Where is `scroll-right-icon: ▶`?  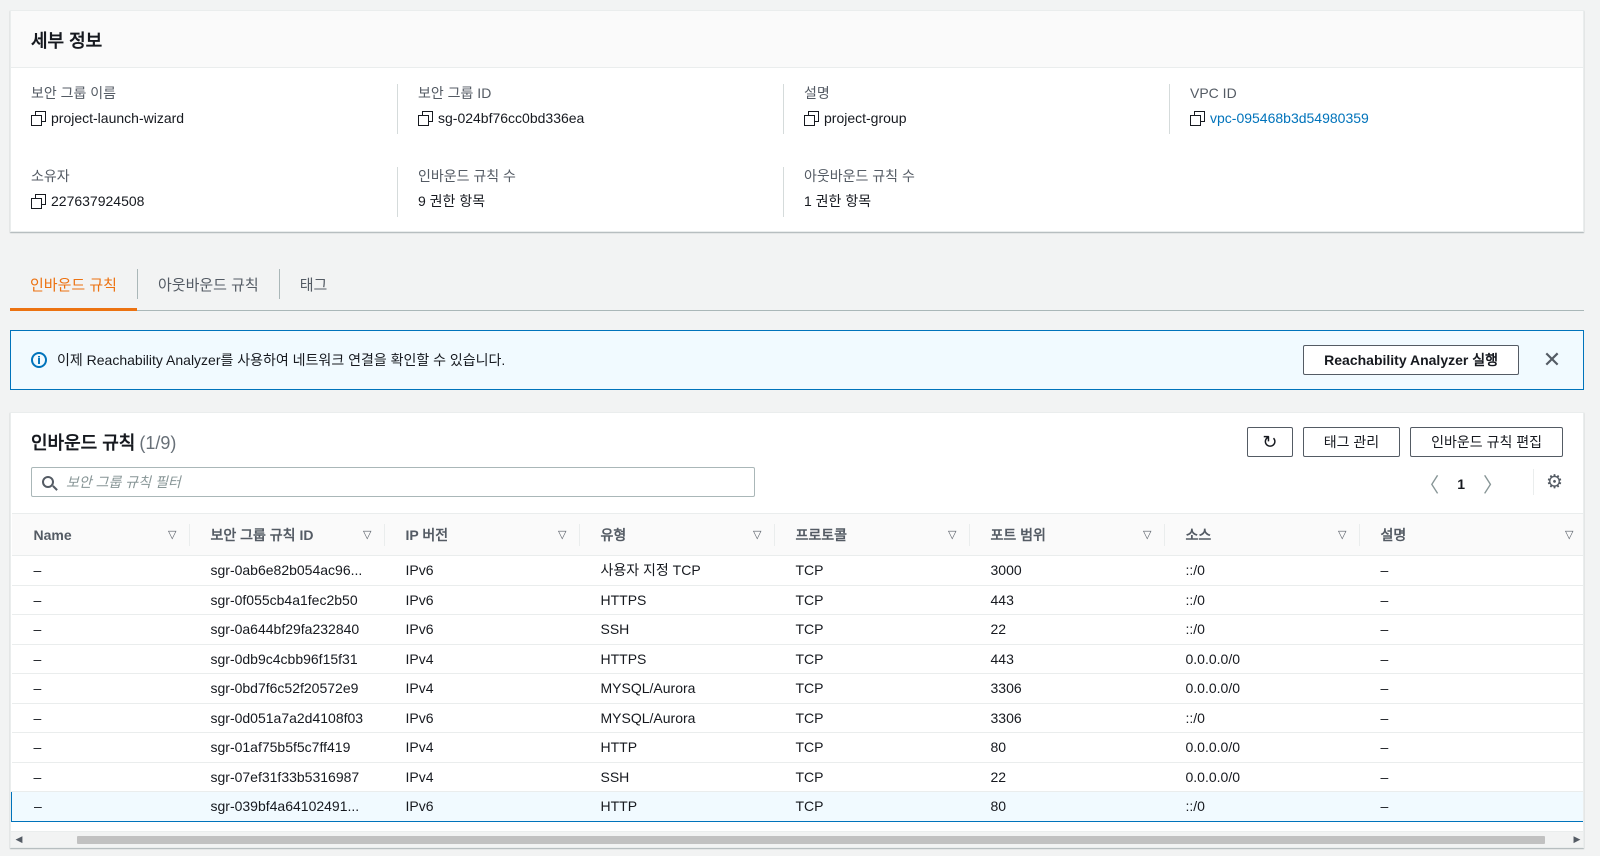
scroll-right-icon: ▶ is located at coordinates (1576, 840).